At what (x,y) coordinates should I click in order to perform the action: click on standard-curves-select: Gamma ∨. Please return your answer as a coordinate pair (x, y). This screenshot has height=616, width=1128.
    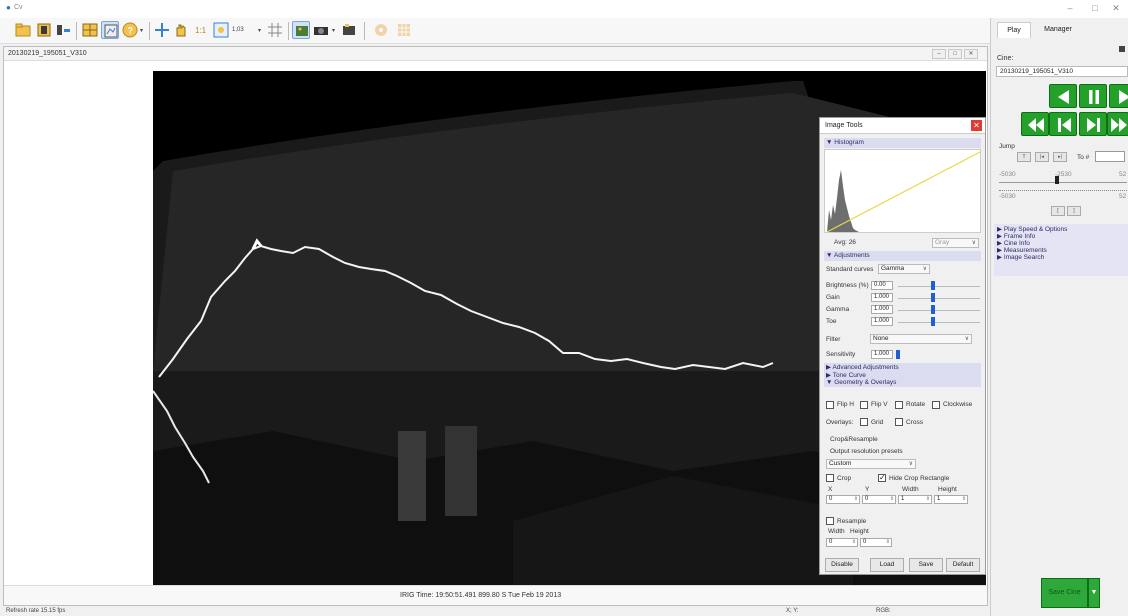
    Looking at the image, I should click on (904, 269).